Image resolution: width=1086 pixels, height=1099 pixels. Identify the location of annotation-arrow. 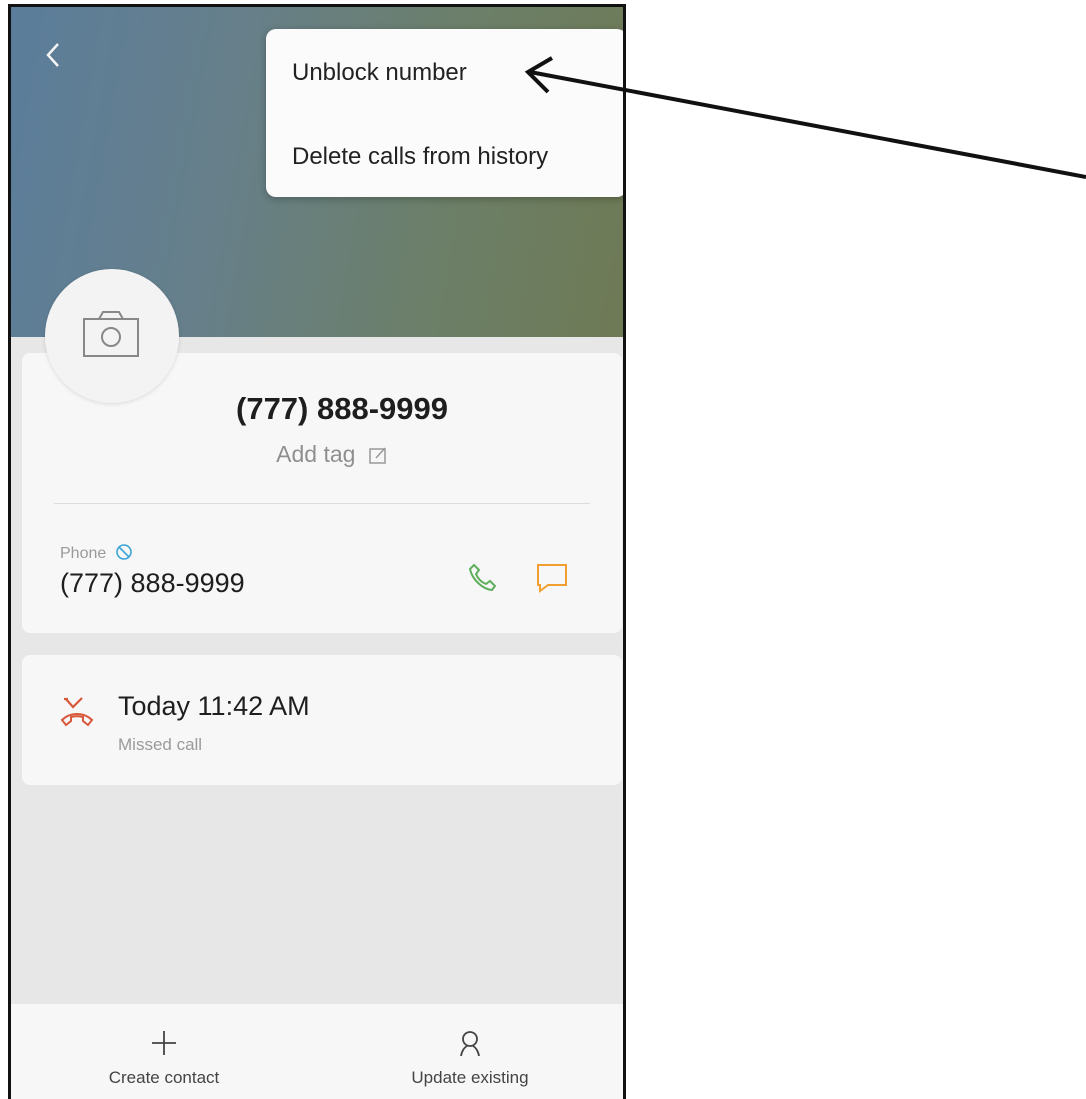
(805, 117).